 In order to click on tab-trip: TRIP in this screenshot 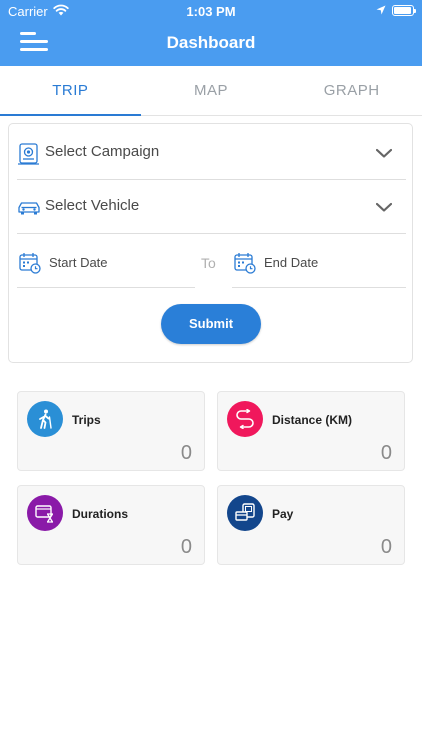, I will do `click(70, 91)`.